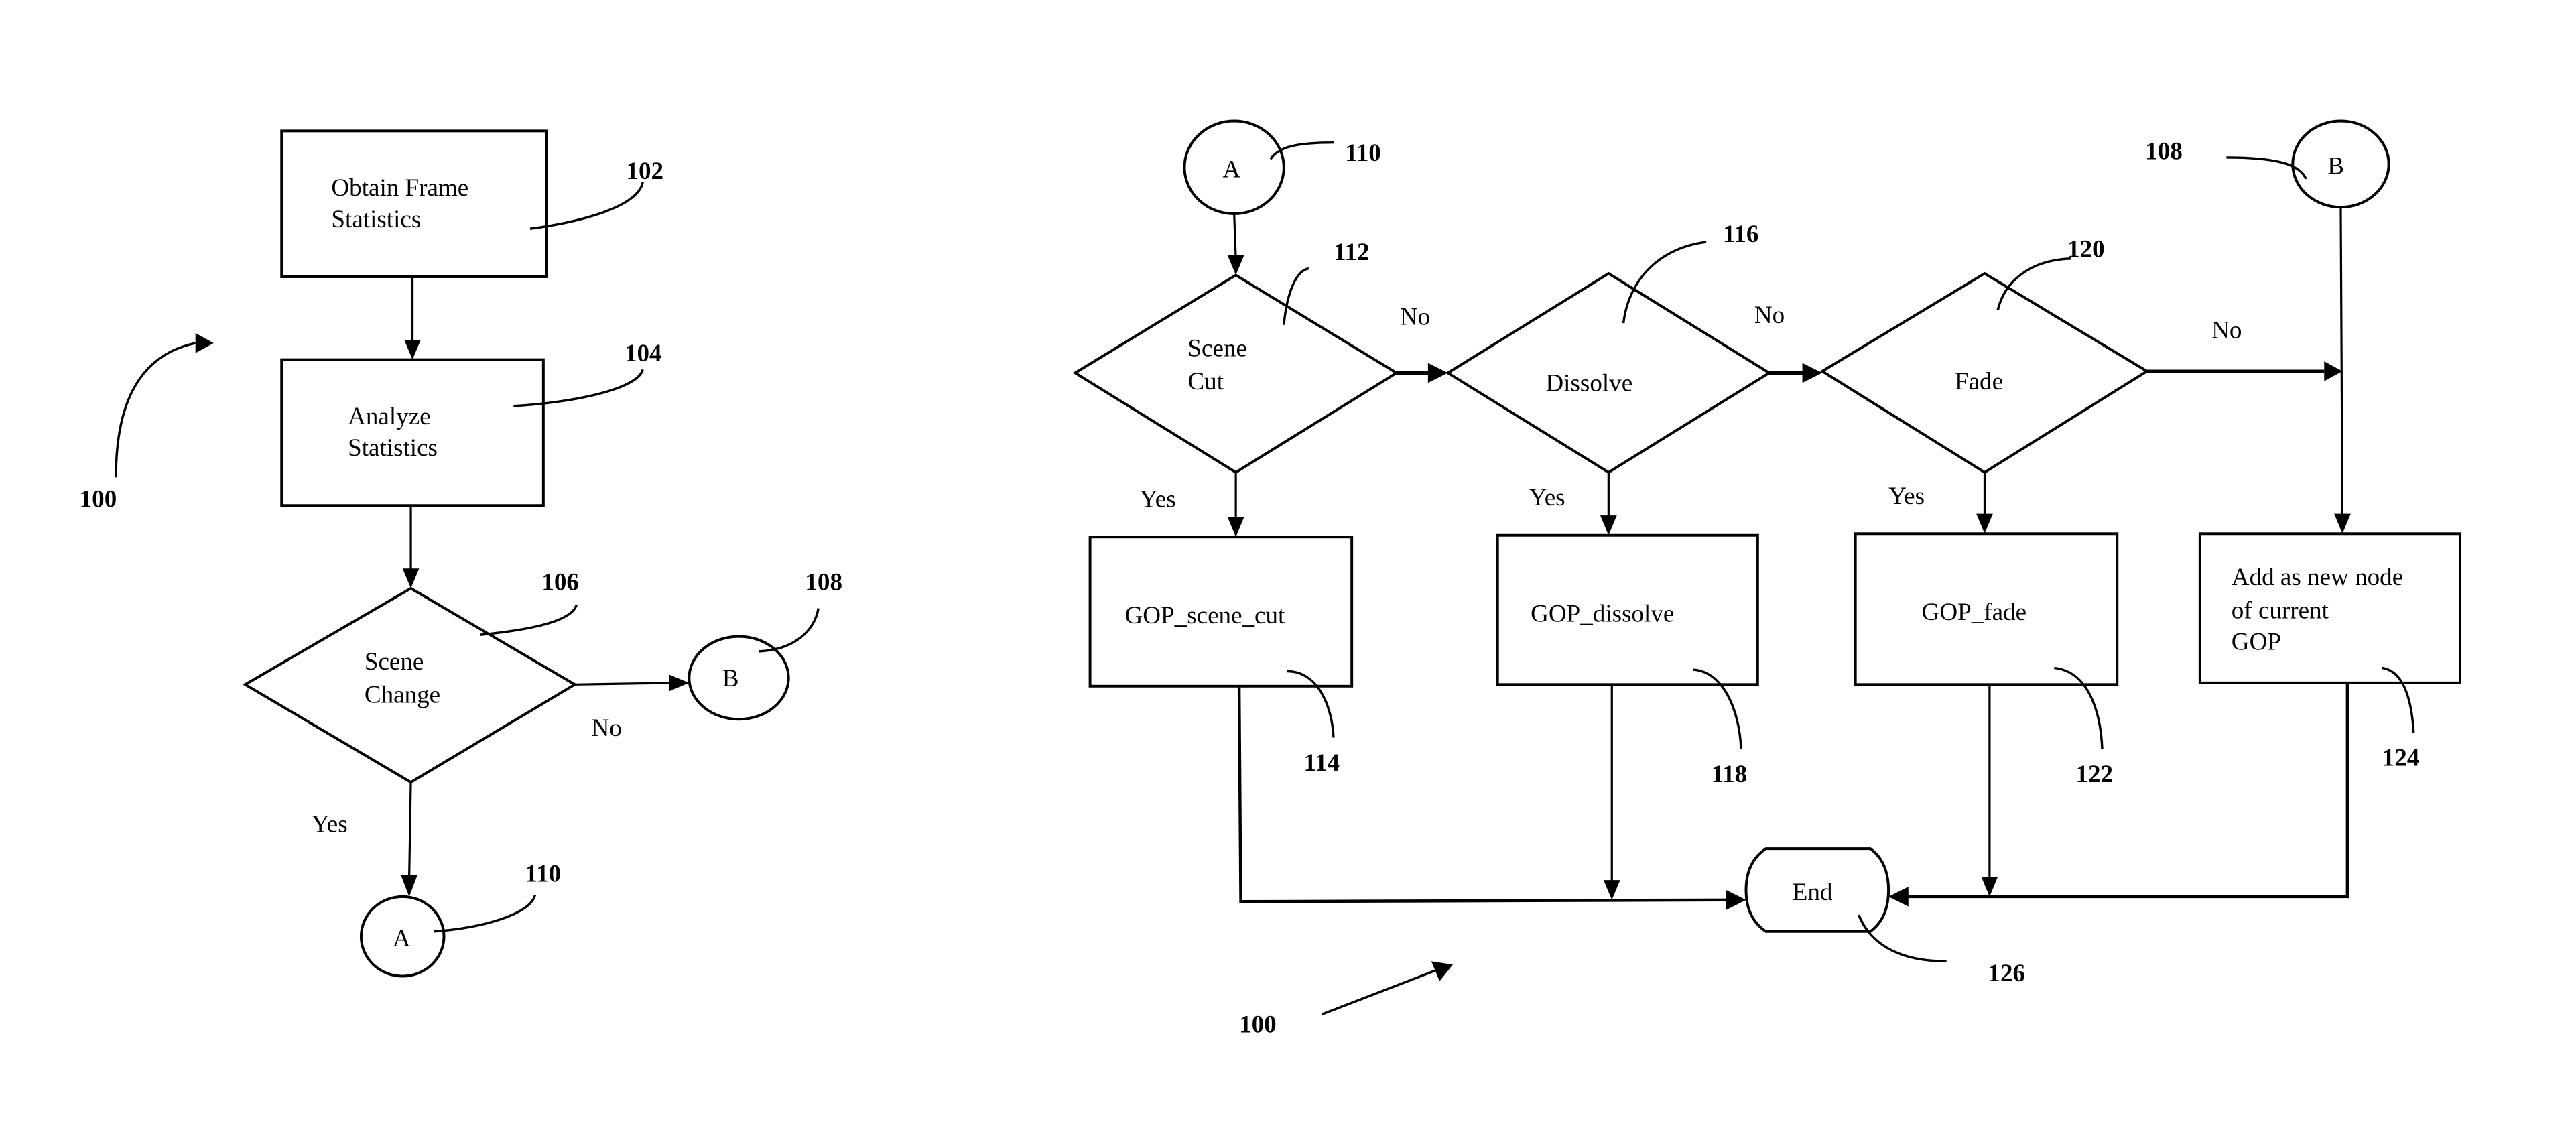 This screenshot has height=1132, width=2576. I want to click on analyze-statistics-box, so click(412, 432).